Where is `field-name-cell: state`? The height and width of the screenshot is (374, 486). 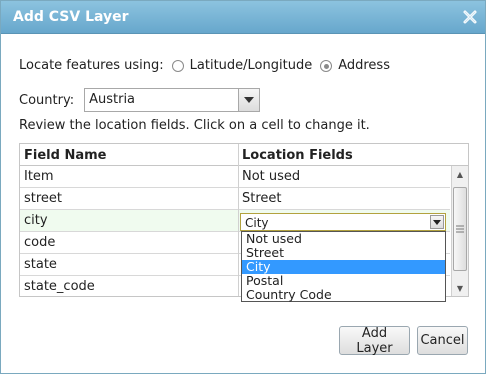
field-name-cell: state is located at coordinates (40, 264).